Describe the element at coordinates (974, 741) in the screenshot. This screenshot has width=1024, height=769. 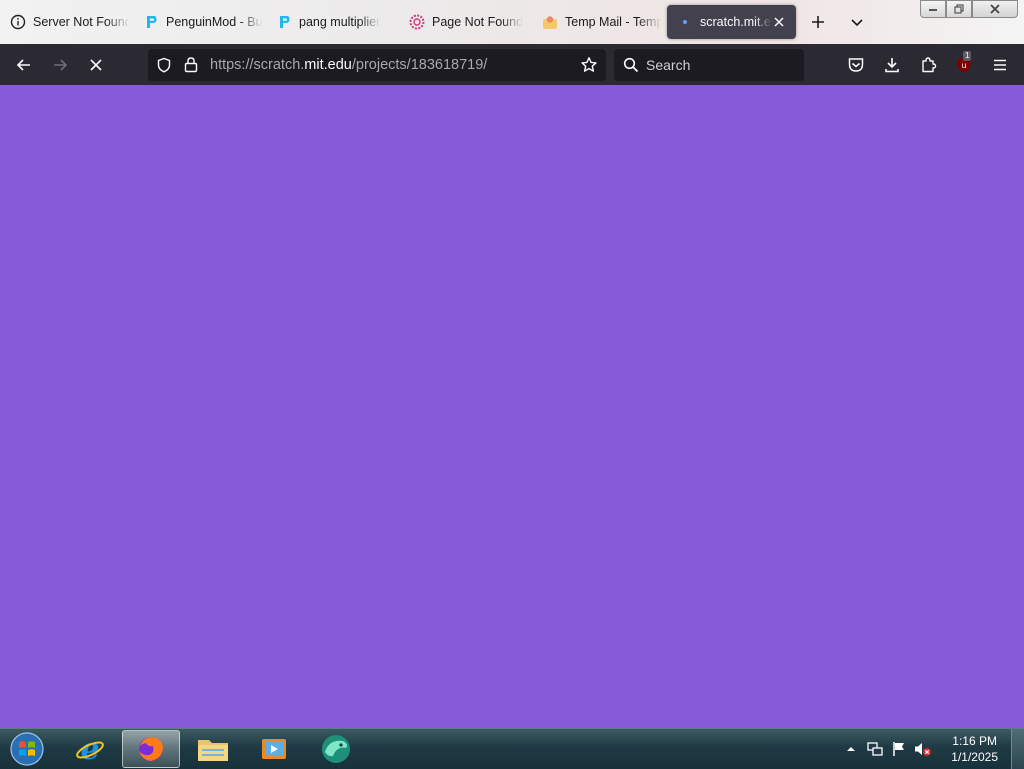
I see `clock-time: 1:16 PM` at that location.